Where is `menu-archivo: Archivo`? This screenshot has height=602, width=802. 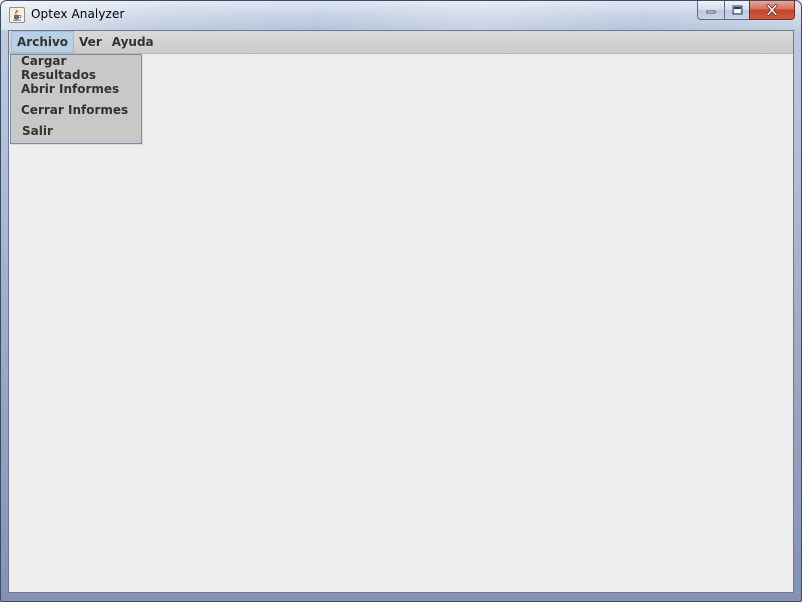
menu-archivo: Archivo is located at coordinates (43, 42).